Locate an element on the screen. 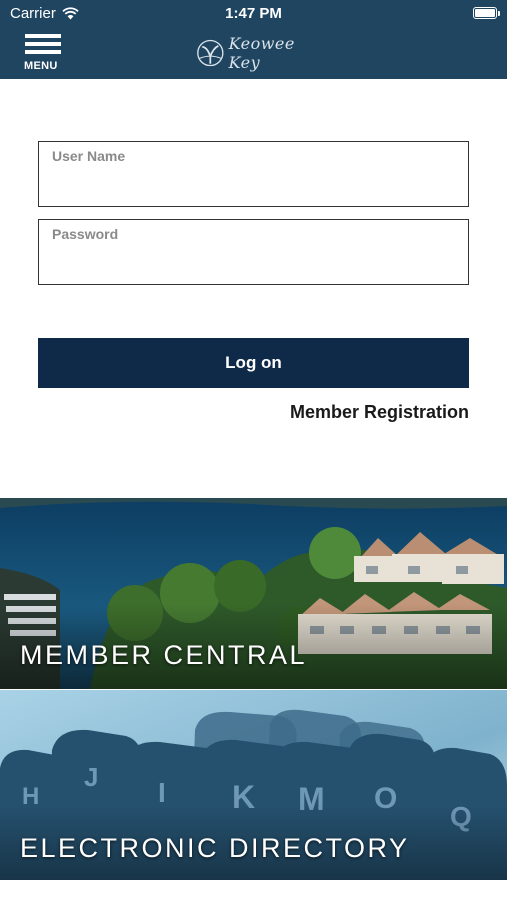 The width and height of the screenshot is (507, 900). username-field: User Name is located at coordinates (253, 174).